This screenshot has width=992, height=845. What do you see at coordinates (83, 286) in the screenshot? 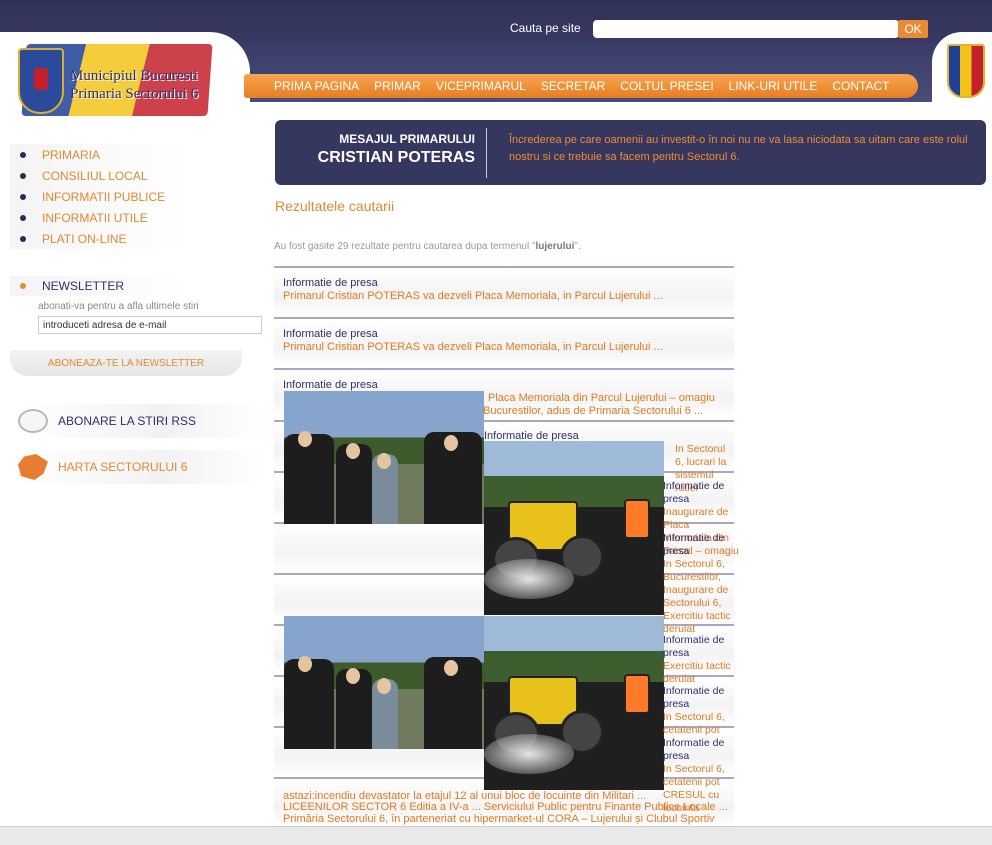
I see `newsletter-title: NEWSLETTER` at bounding box center [83, 286].